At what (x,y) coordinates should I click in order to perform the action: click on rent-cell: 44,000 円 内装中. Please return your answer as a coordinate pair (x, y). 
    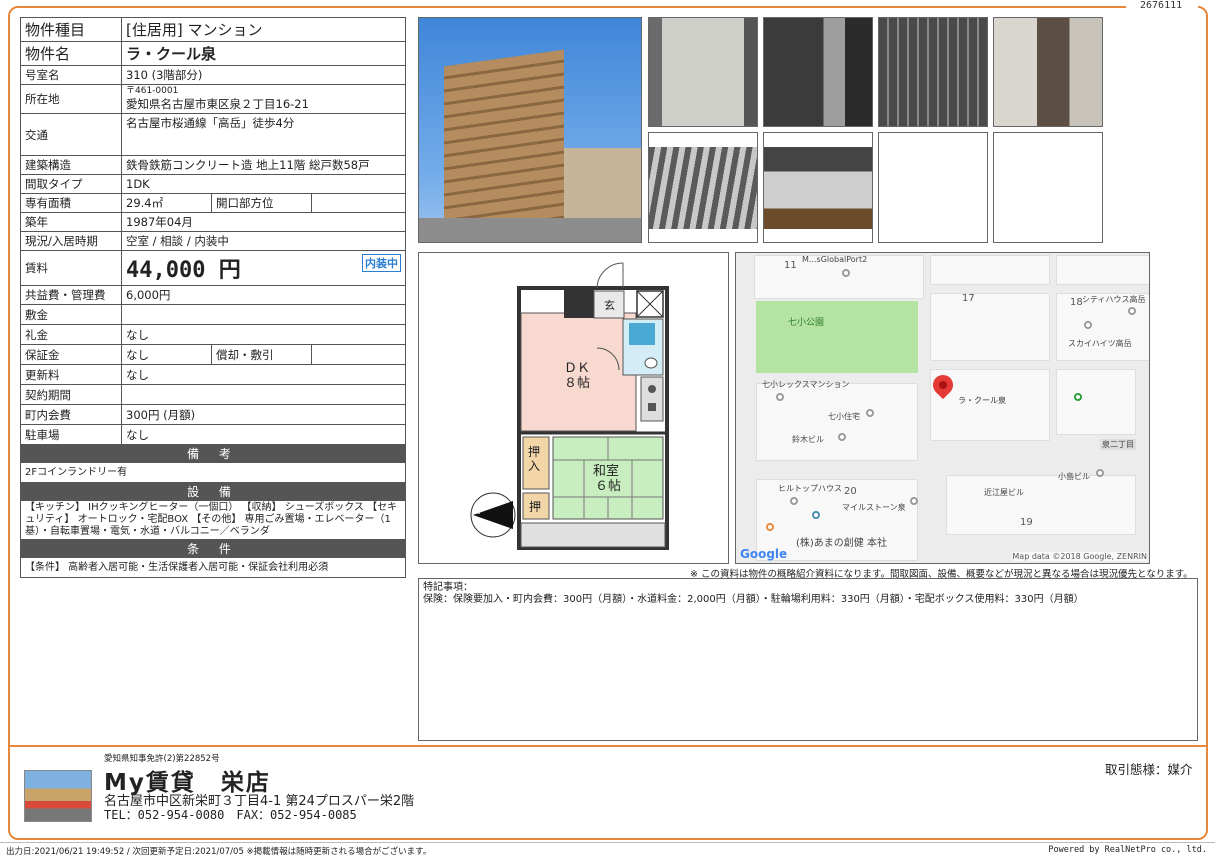
    Looking at the image, I should click on (263, 268).